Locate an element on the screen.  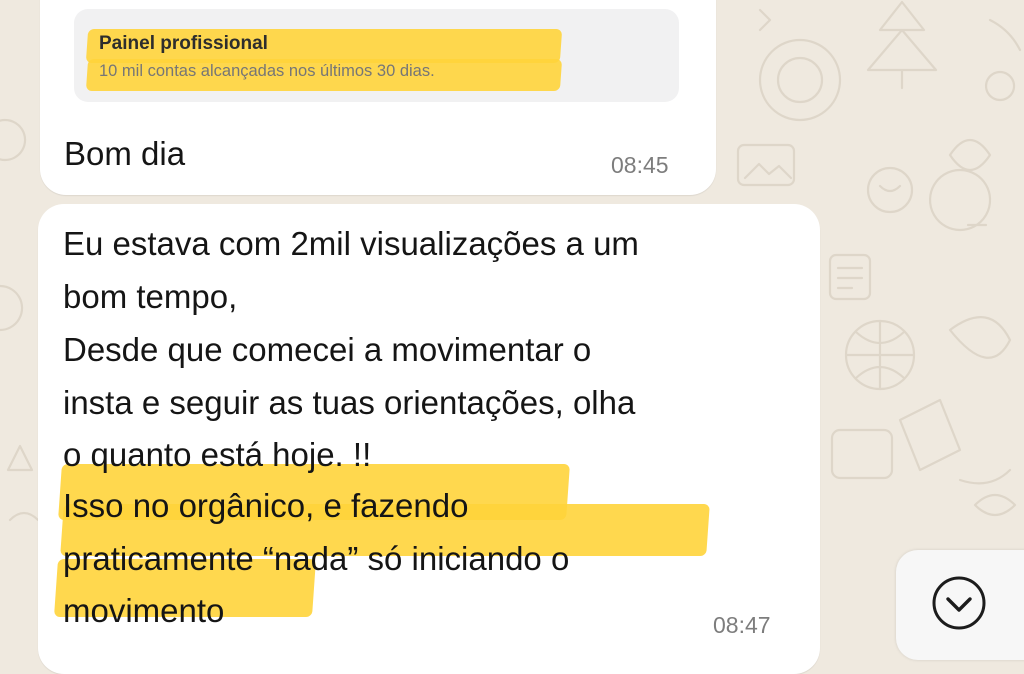
message-timestamp: 08:45 is located at coordinates (640, 165).